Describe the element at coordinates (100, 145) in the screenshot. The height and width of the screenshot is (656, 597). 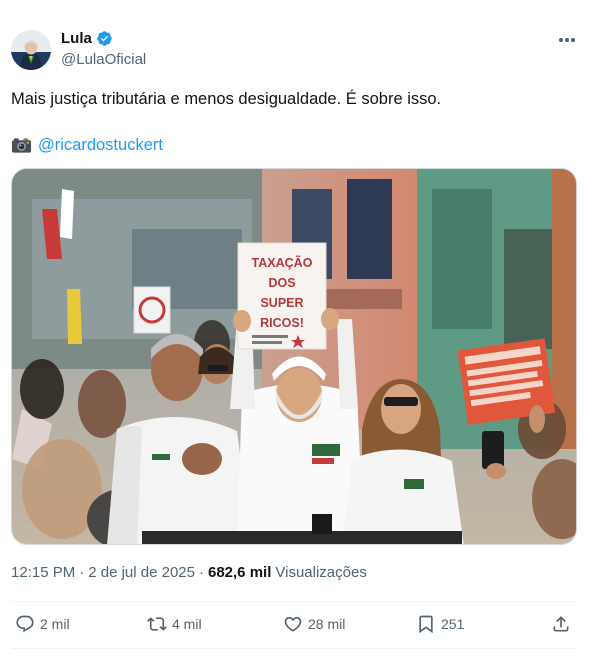
I see `credit-mention-link: @ricardostuckert` at that location.